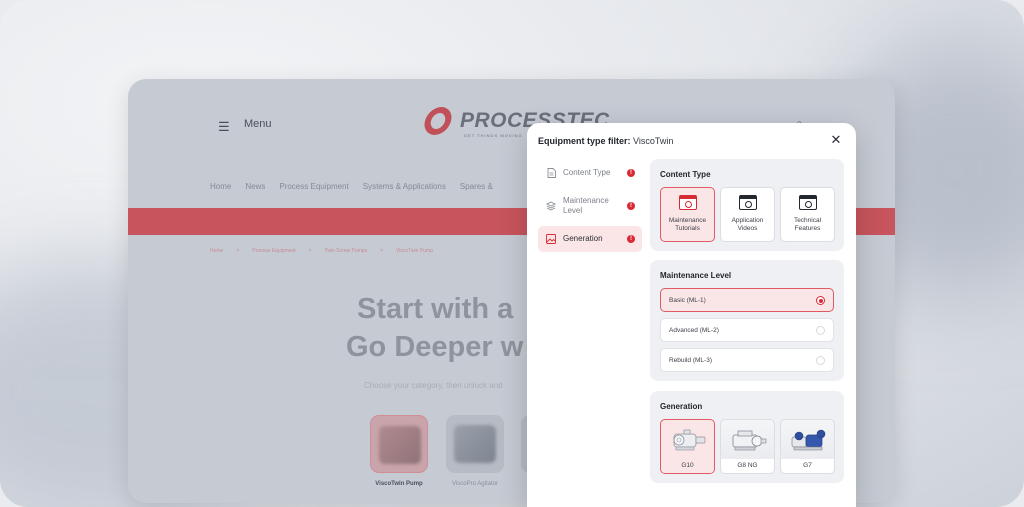  What do you see at coordinates (696, 275) in the screenshot?
I see `panel-heading: Maintenance Level` at bounding box center [696, 275].